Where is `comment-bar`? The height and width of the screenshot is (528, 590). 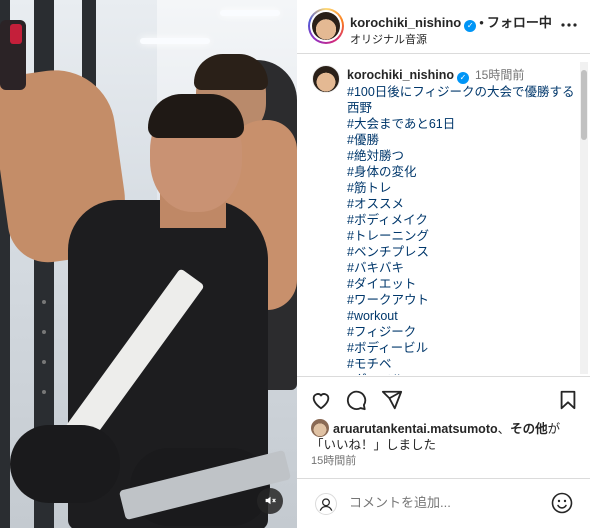 comment-bar is located at coordinates (443, 503).